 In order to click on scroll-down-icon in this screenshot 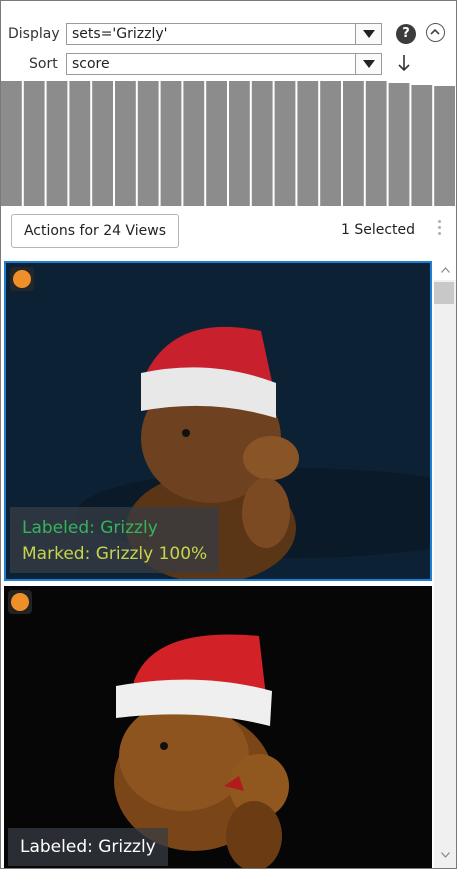, I will do `click(445, 855)`.